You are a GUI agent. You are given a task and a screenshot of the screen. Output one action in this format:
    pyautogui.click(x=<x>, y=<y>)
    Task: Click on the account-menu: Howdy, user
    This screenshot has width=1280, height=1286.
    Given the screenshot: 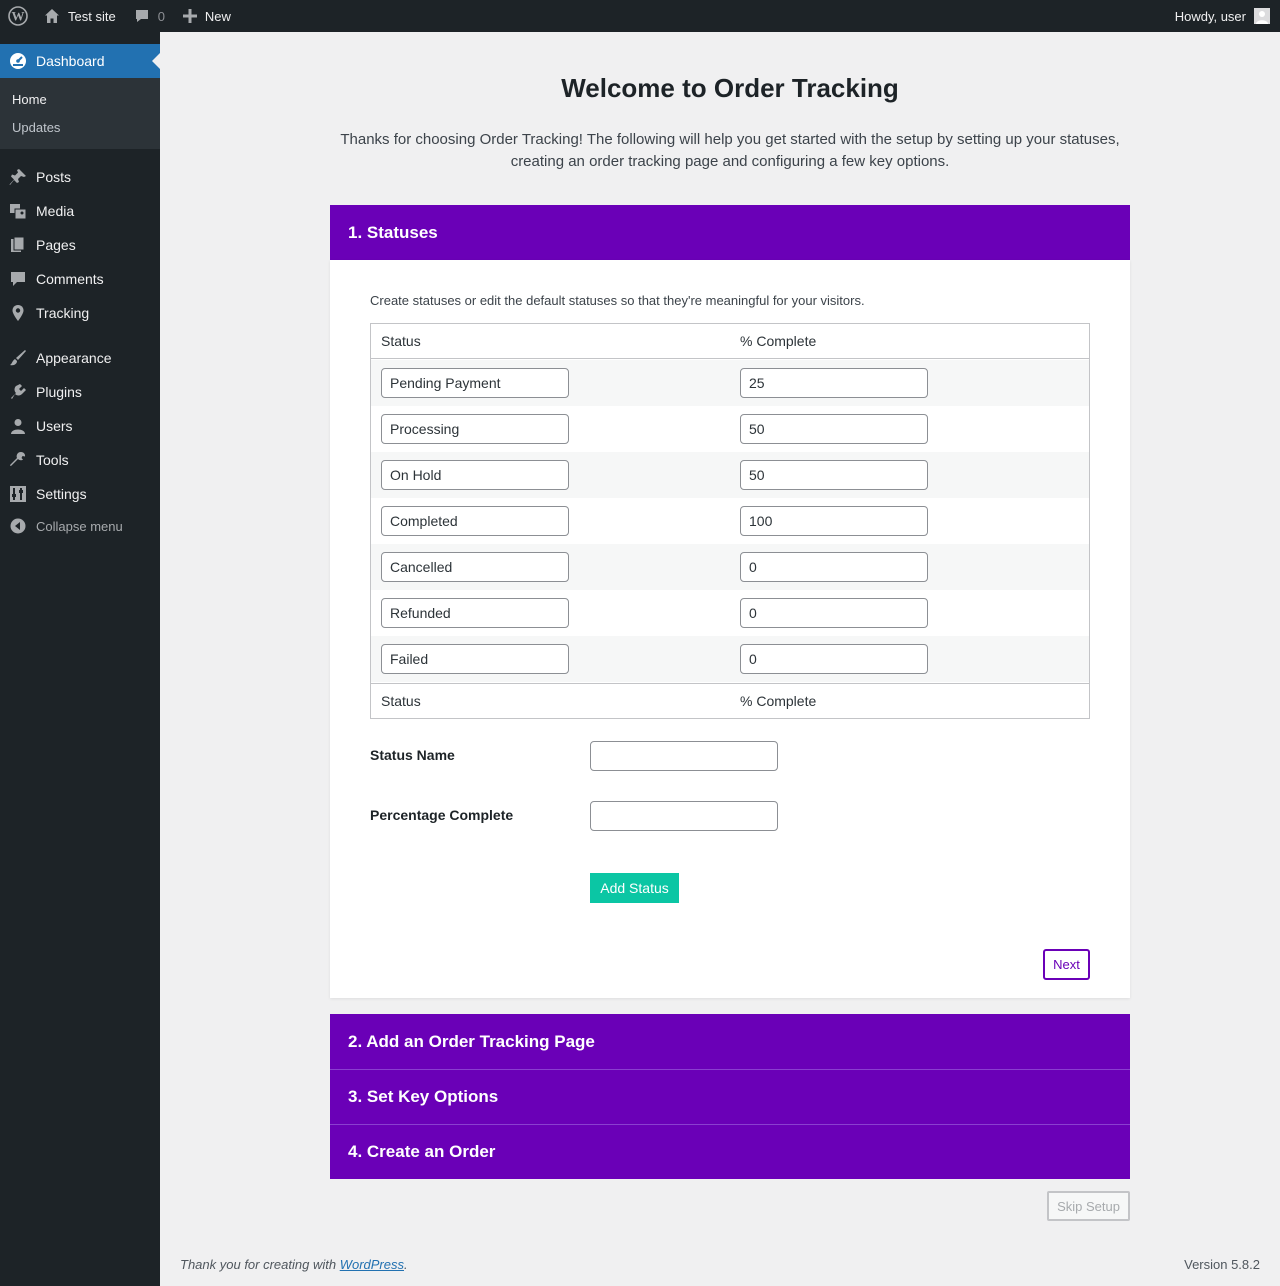 What is the action you would take?
    pyautogui.click(x=1222, y=16)
    